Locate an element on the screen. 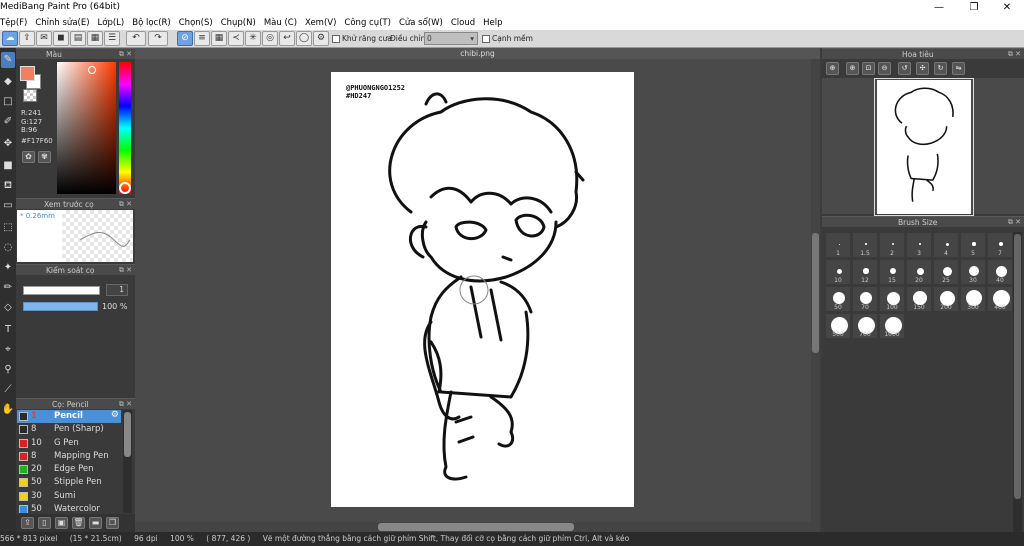  shape-fill-icon: ■ is located at coordinates (8, 166).